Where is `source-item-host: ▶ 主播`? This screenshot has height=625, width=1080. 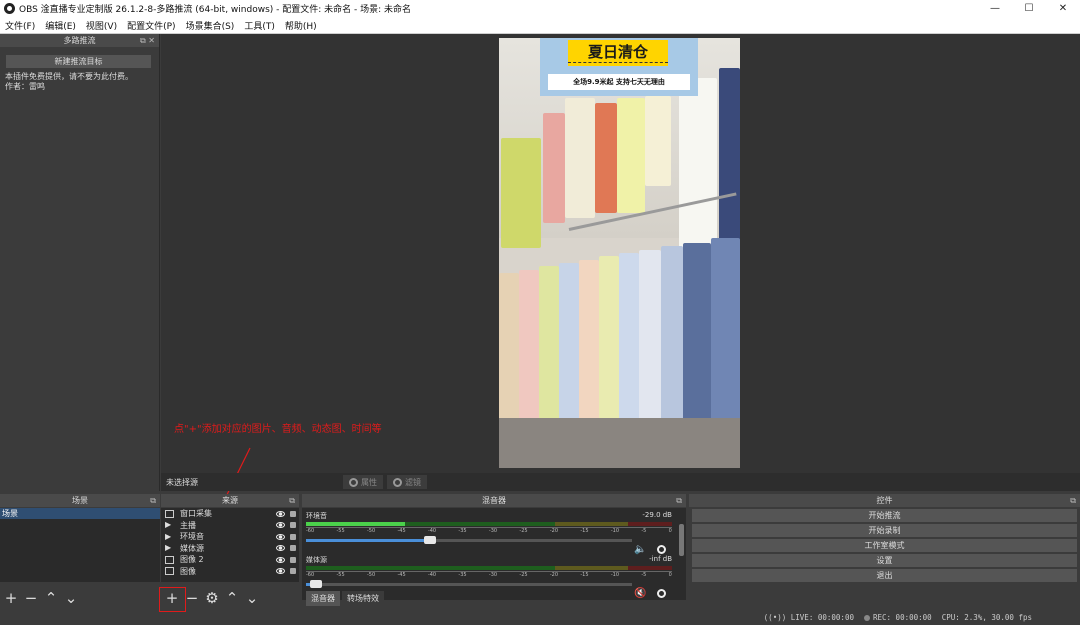
source-item-host: ▶ 主播 is located at coordinates (230, 526).